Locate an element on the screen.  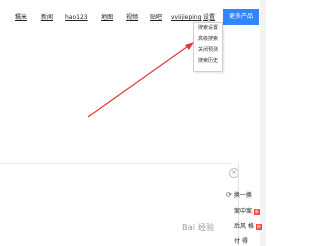
refresh-label: 换一换 is located at coordinates (242, 195).